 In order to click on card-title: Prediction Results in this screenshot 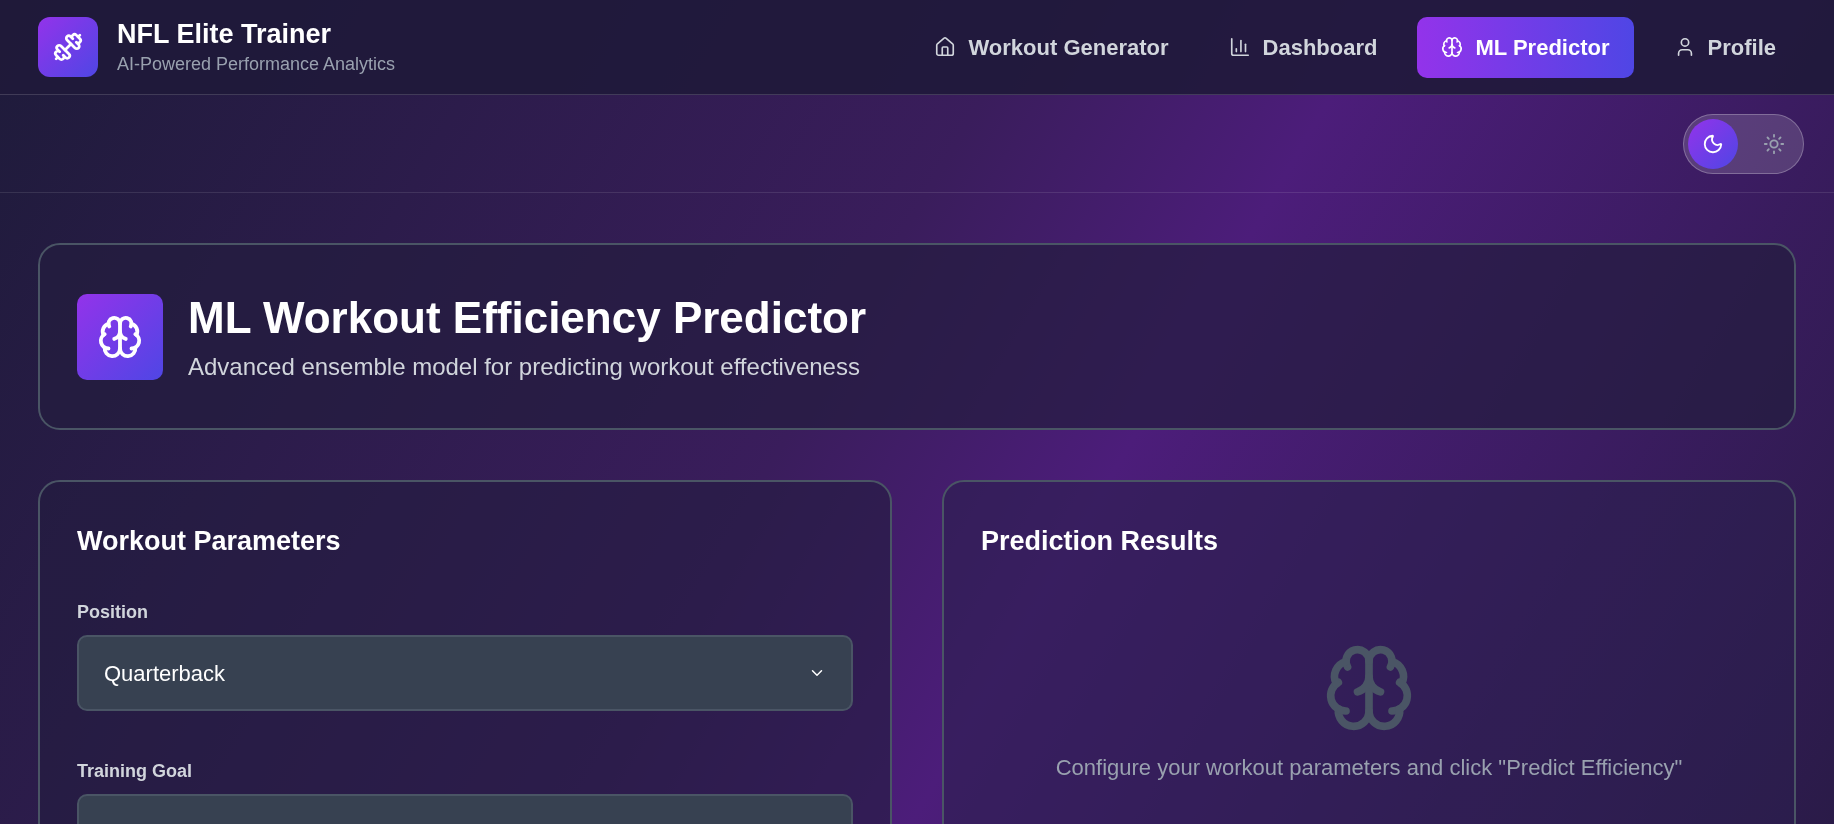, I will do `click(1100, 541)`.